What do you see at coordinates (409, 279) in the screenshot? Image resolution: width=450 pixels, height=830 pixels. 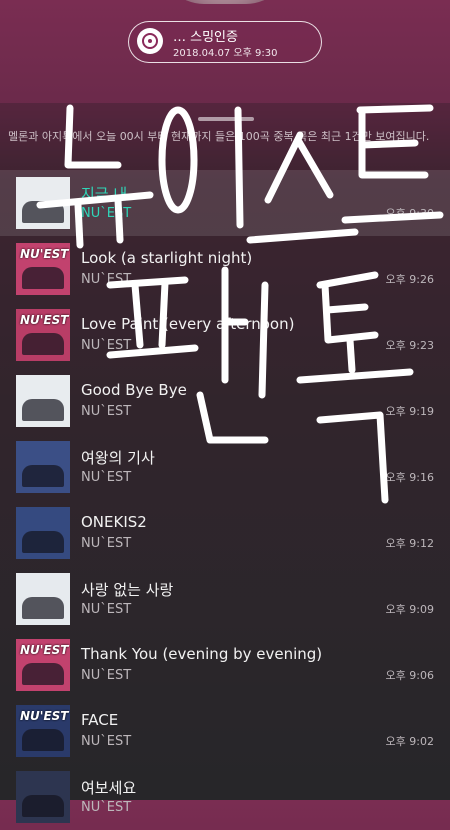 I see `played-time: 오후 9:26` at bounding box center [409, 279].